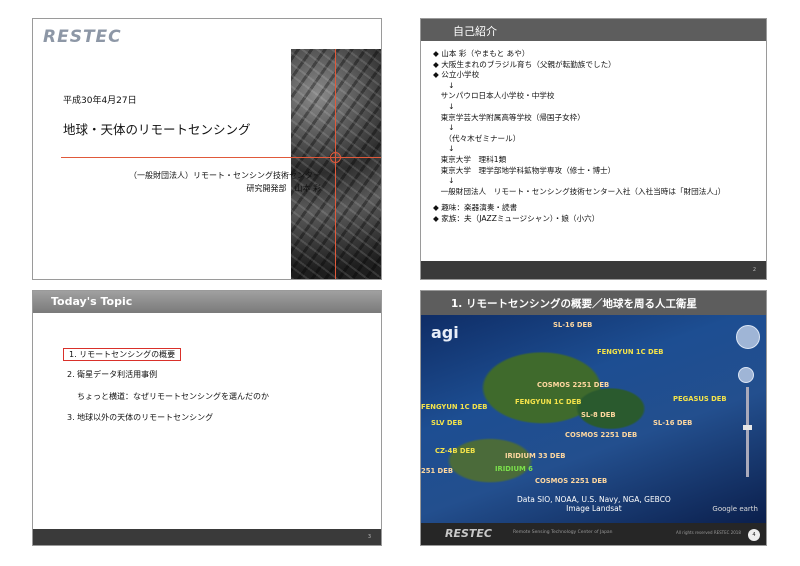 The image size is (800, 566). I want to click on crosshair-vertical, so click(335, 164).